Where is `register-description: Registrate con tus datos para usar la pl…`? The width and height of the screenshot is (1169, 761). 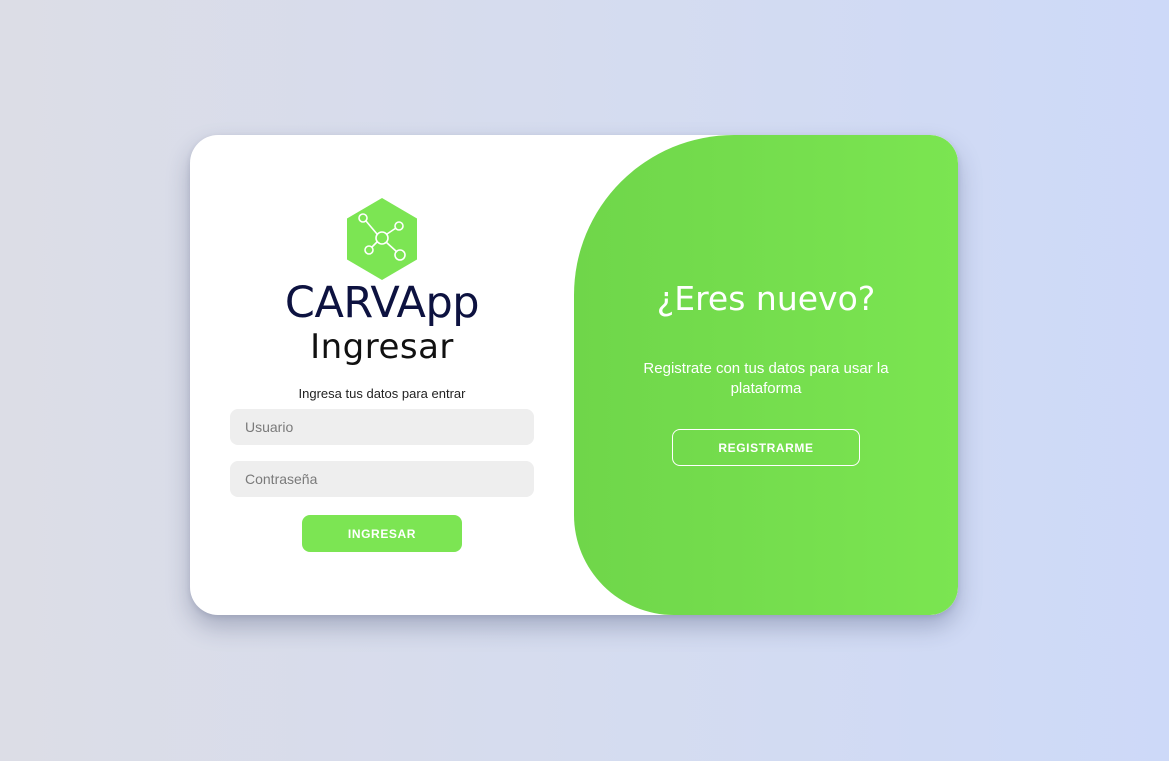
register-description: Registrate con tus datos para usar la pl… is located at coordinates (766, 378).